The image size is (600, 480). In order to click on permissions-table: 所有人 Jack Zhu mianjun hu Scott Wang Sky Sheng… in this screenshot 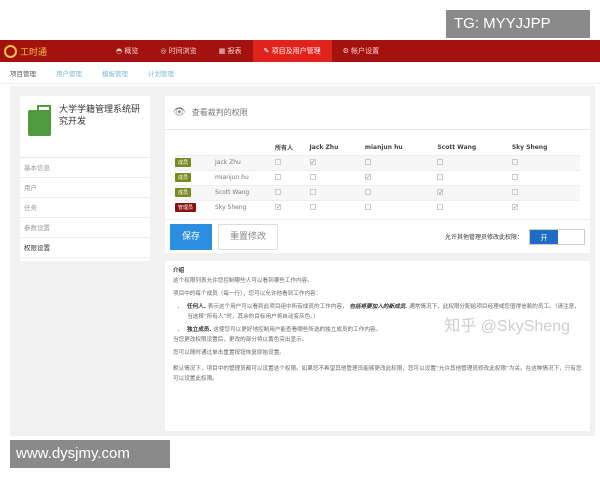, I will do `click(377, 177)`.